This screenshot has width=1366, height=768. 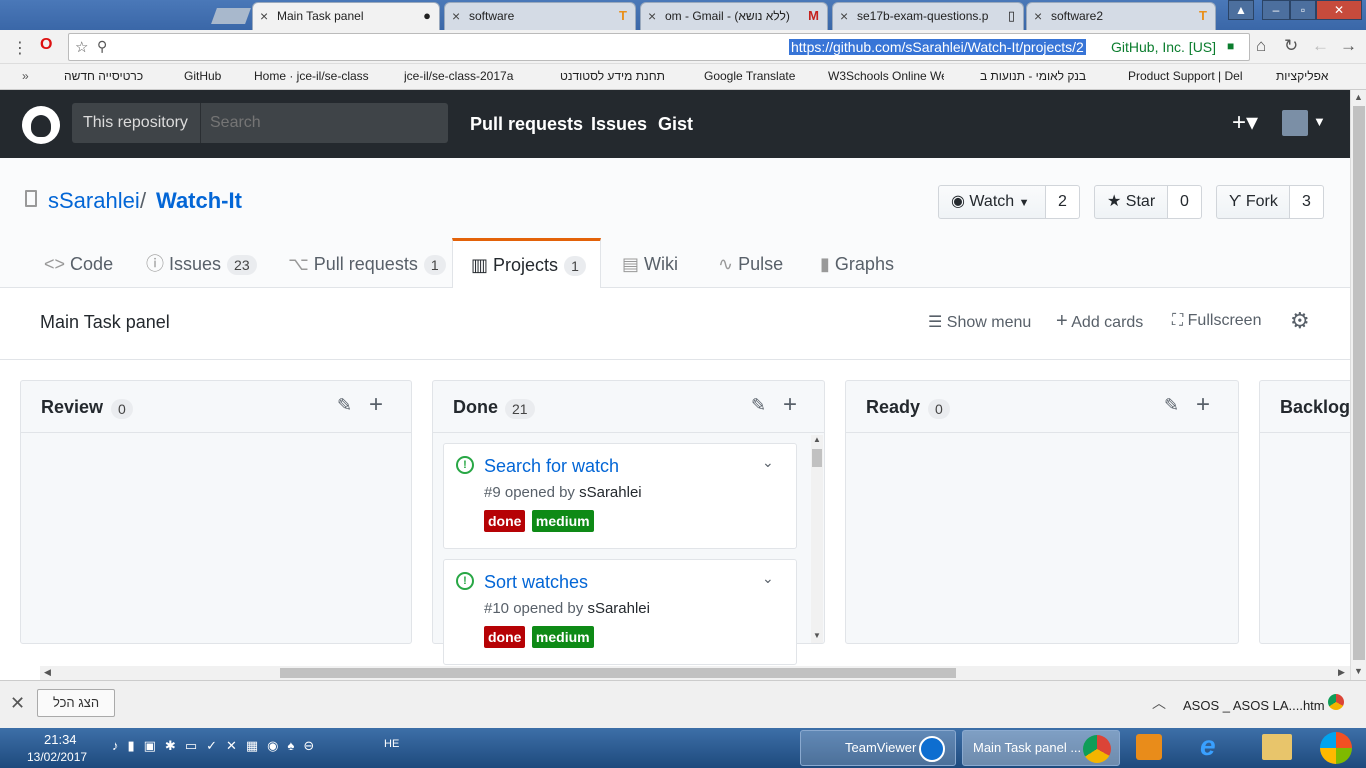 What do you see at coordinates (78, 263) in the screenshot?
I see `tab-code: <> Code` at bounding box center [78, 263].